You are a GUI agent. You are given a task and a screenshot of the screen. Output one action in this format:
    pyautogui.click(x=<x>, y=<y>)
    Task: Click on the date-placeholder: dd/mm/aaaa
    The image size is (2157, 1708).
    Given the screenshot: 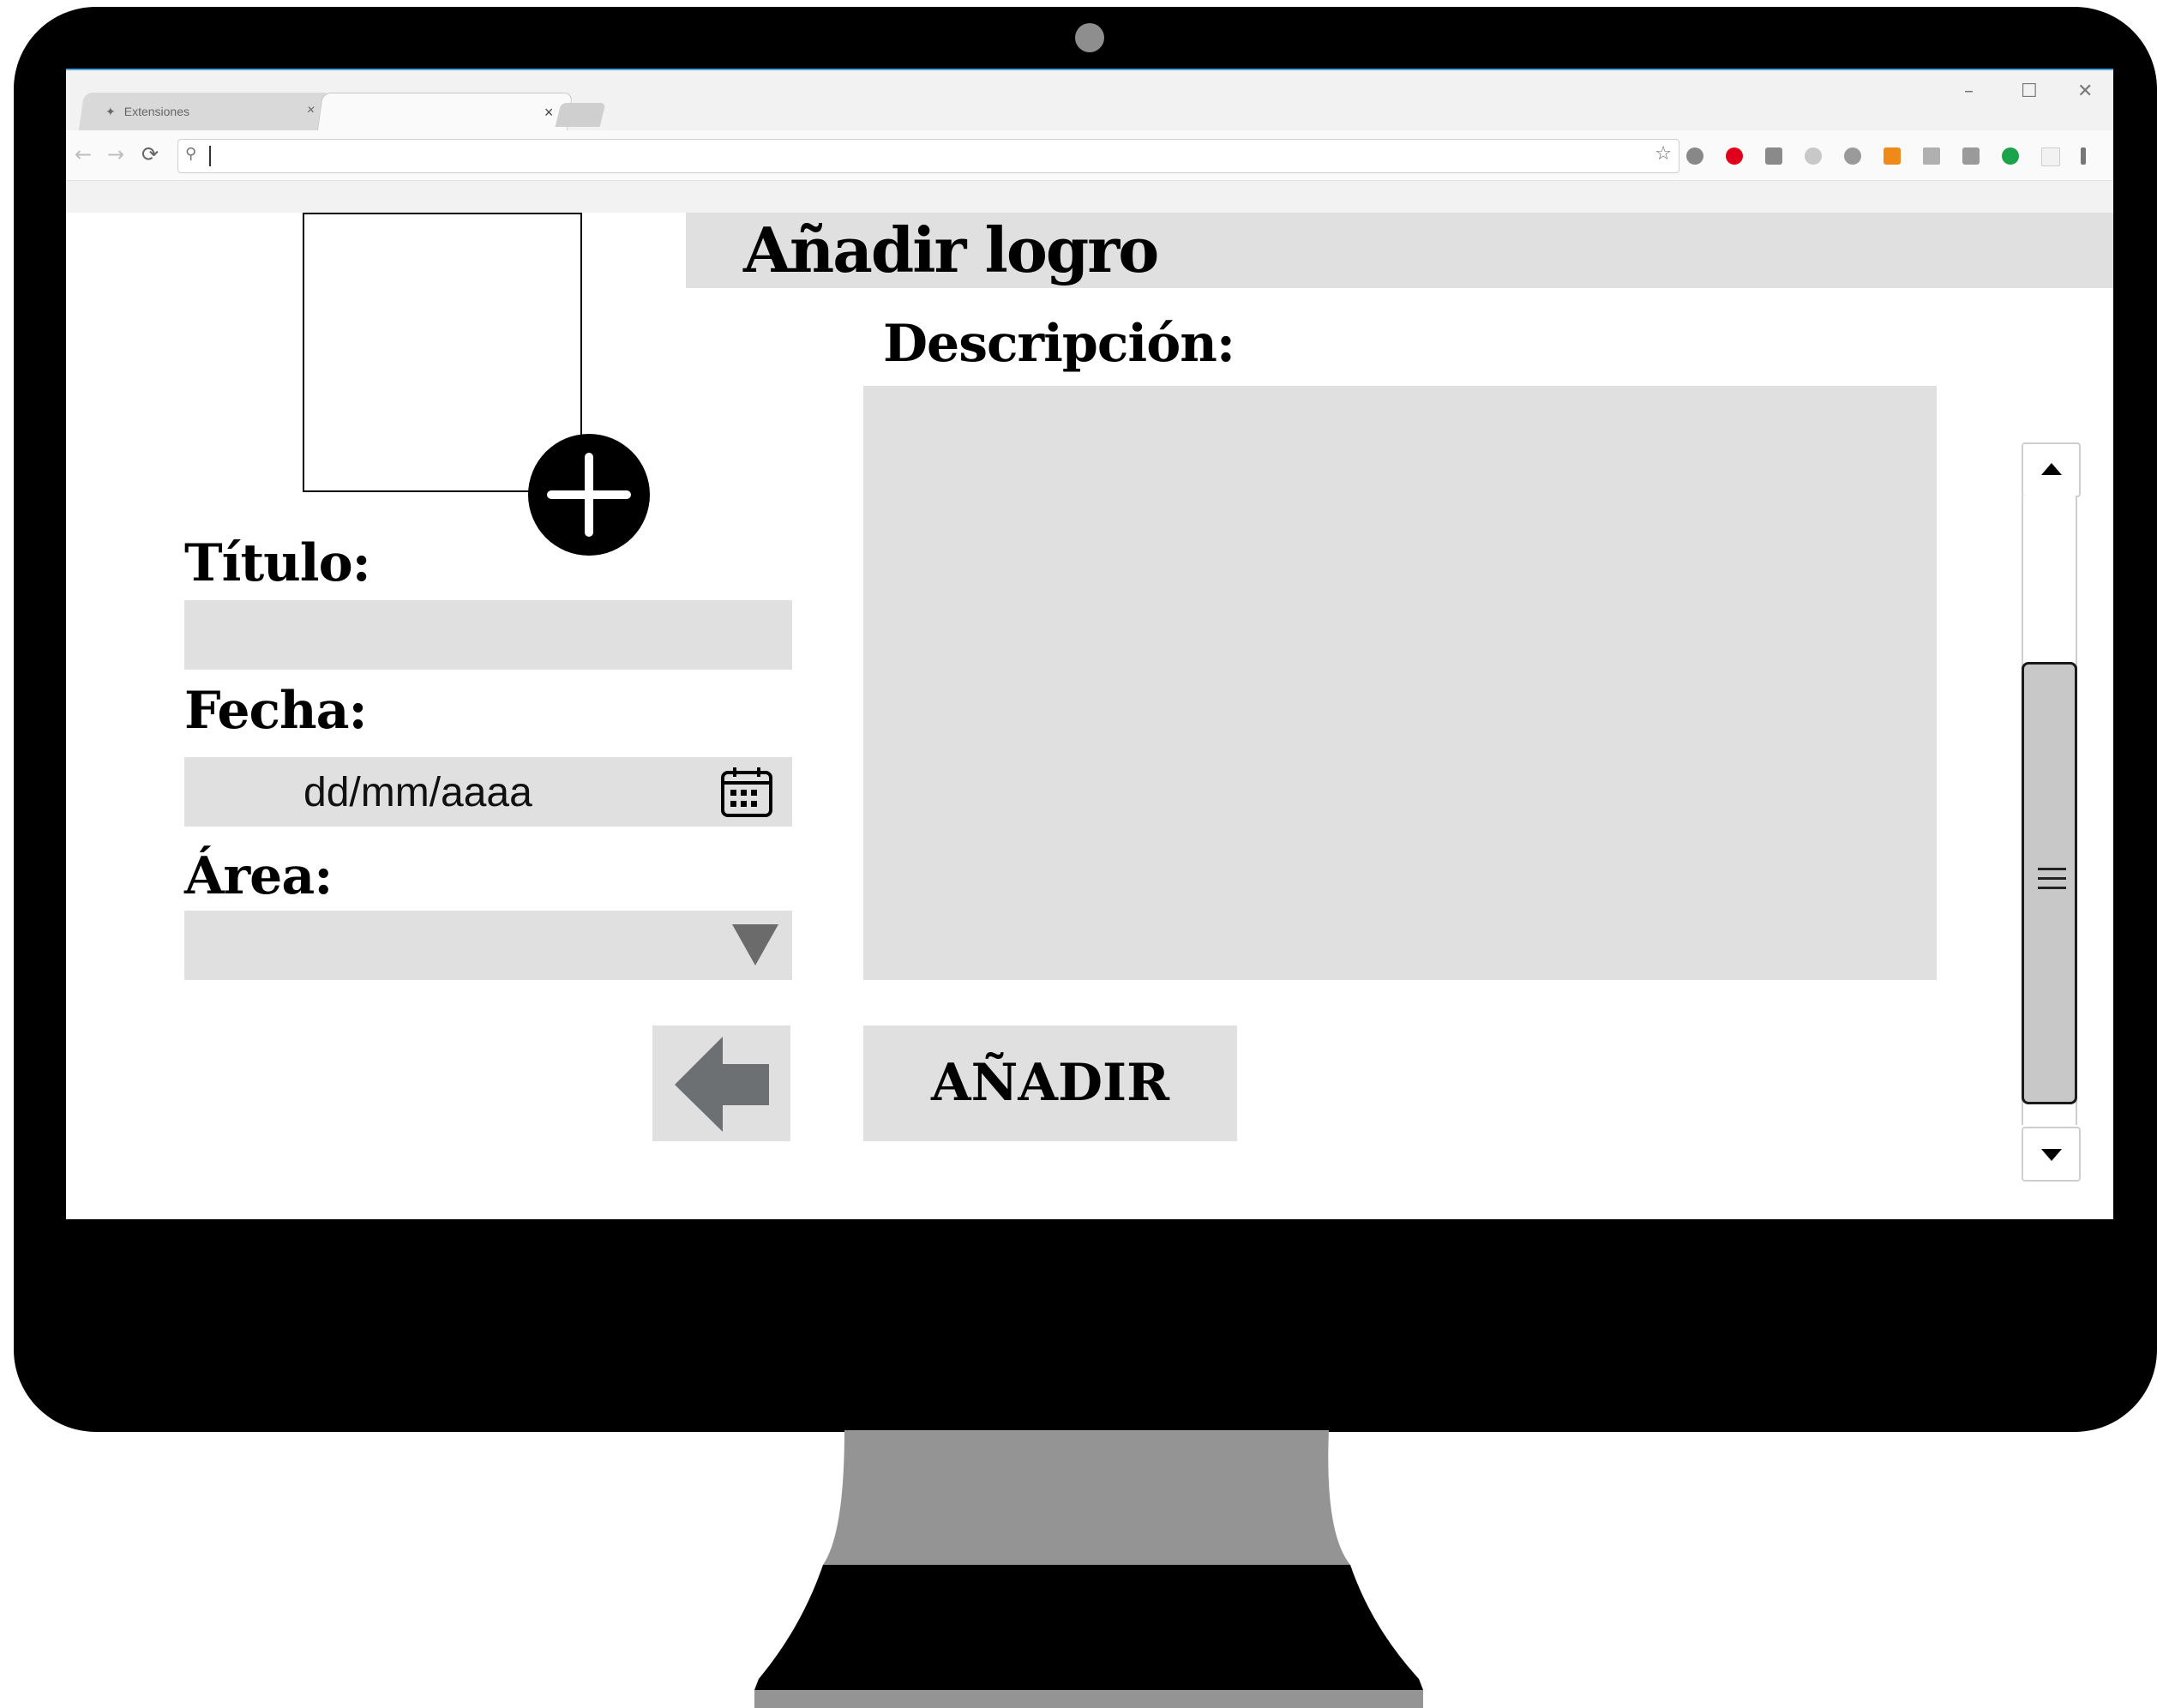 What is the action you would take?
    pyautogui.click(x=417, y=792)
    